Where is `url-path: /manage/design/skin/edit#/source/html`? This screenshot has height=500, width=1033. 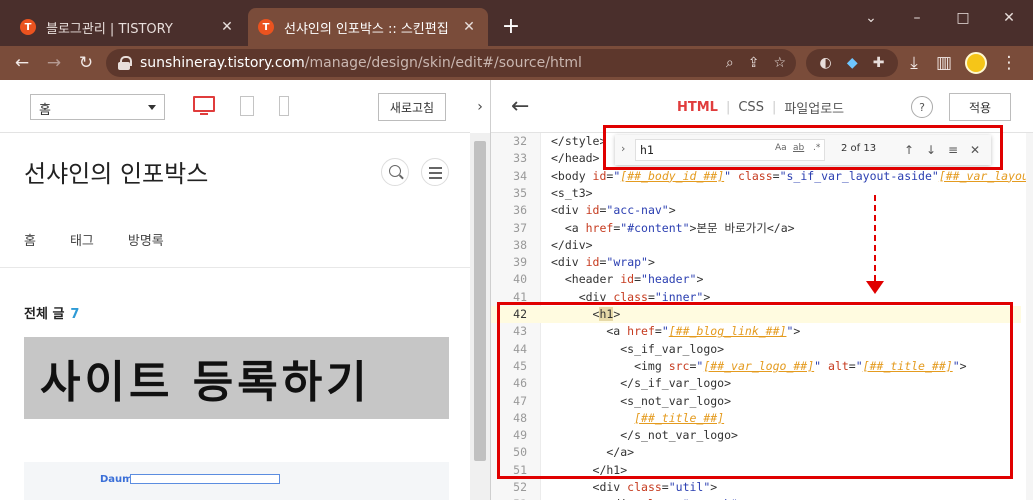 url-path: /manage/design/skin/edit#/source/html is located at coordinates (443, 63).